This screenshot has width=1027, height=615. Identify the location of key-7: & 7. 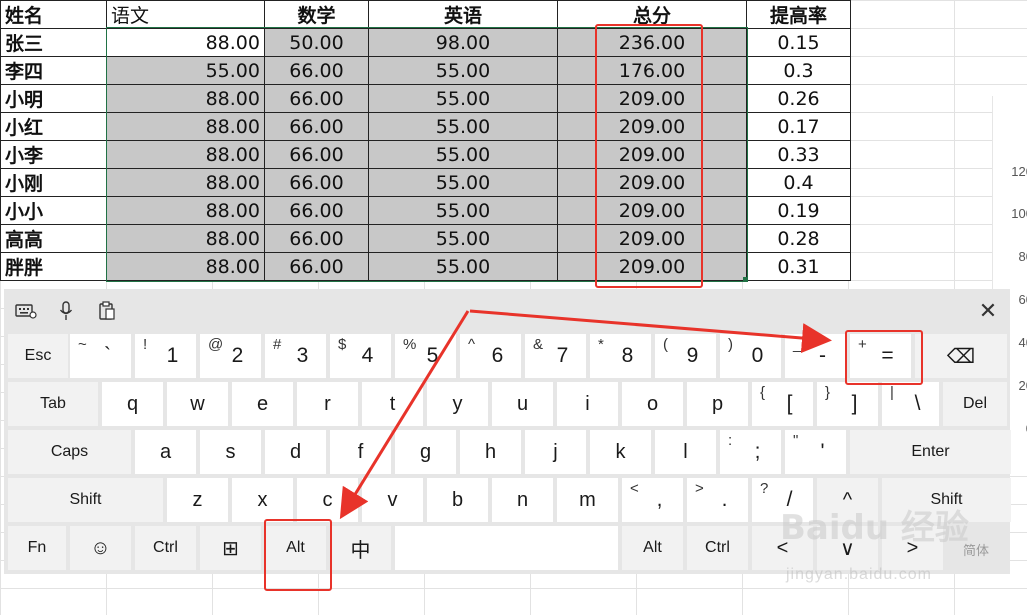
(555, 356).